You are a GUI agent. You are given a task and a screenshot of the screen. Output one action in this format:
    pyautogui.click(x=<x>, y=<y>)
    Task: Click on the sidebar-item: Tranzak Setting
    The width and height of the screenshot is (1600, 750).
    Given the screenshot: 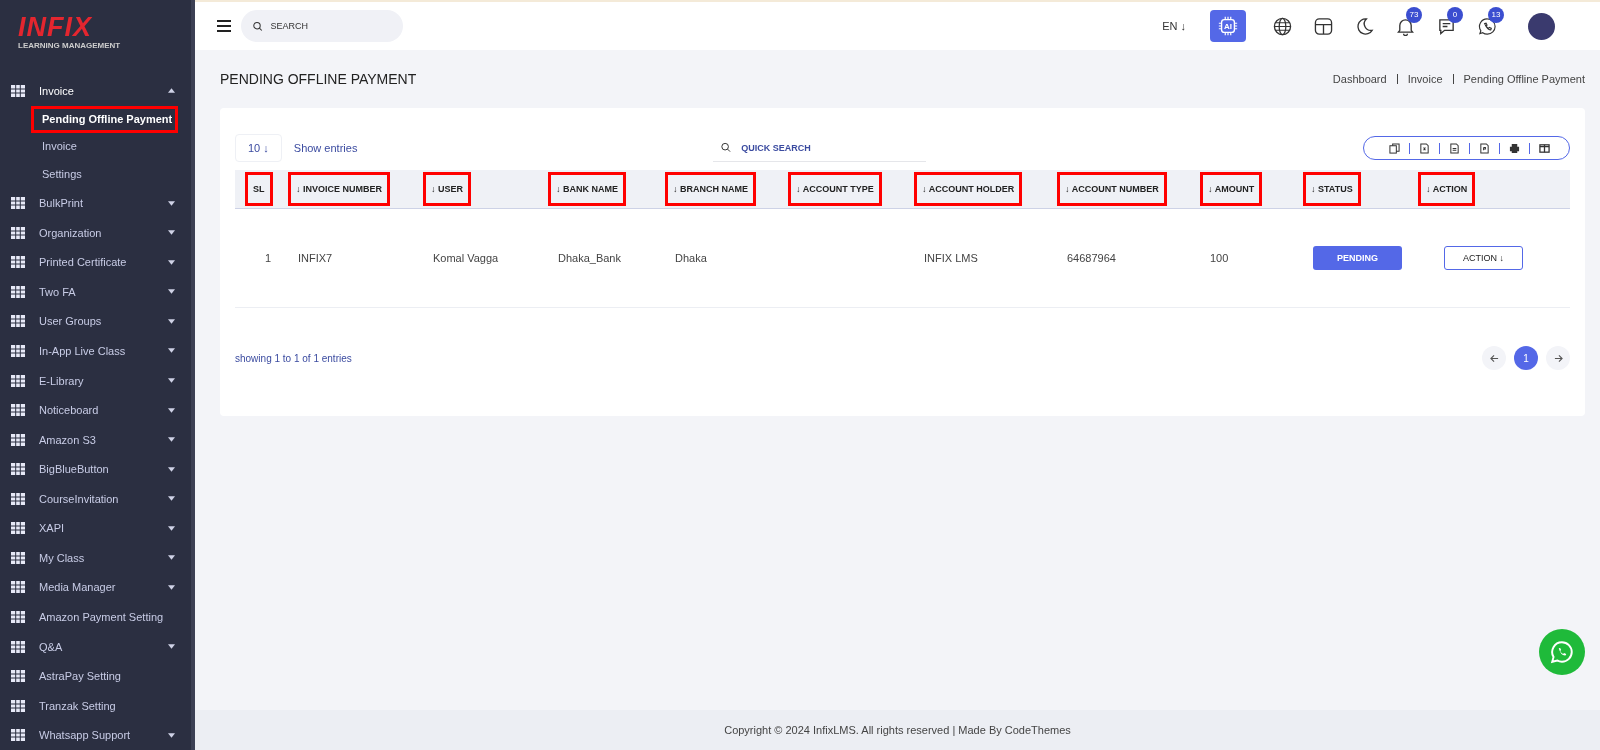 What is the action you would take?
    pyautogui.click(x=95, y=705)
    